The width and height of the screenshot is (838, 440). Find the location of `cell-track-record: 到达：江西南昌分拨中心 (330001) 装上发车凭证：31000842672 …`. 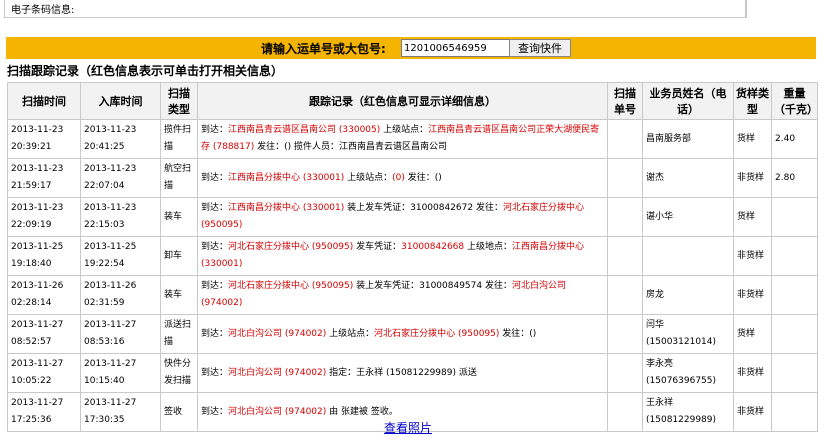

cell-track-record: 到达：江西南昌分拨中心 (330001) 装上发车凭证：31000842672 … is located at coordinates (402, 217).